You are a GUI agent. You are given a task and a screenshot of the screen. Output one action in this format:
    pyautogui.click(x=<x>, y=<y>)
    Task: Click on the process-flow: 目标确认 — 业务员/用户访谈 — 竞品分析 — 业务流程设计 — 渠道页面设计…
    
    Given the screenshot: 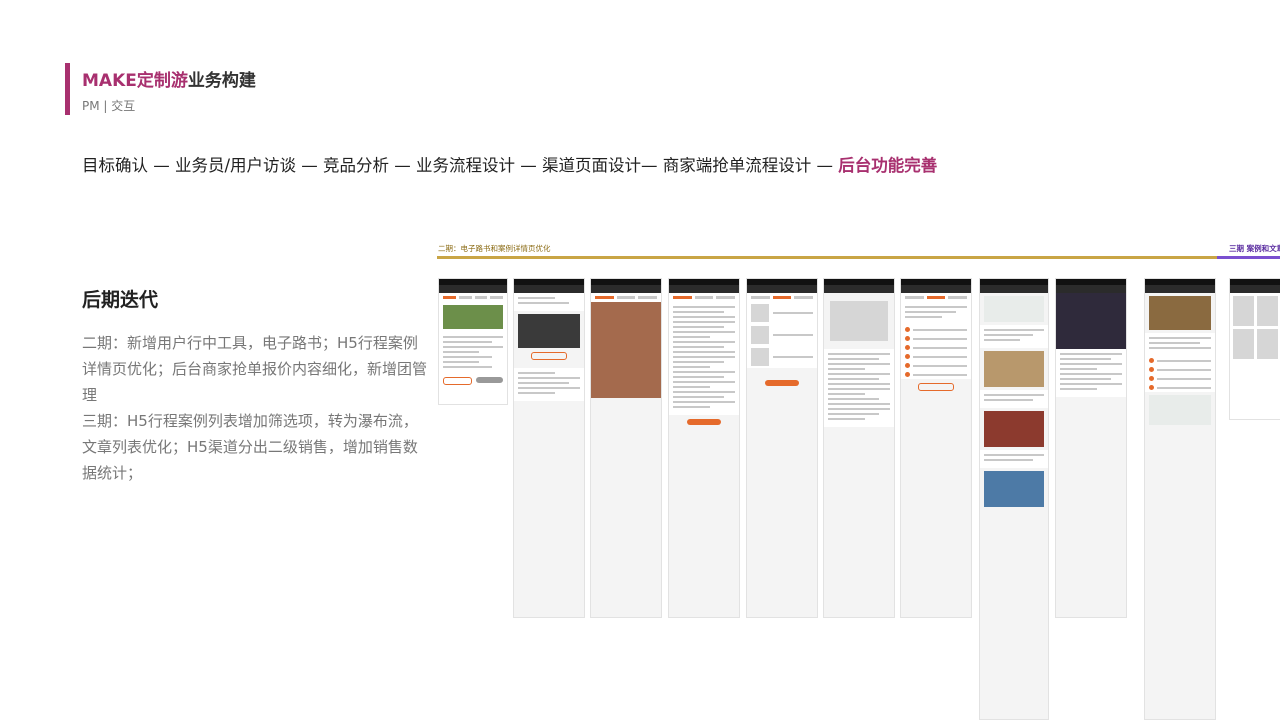 What is the action you would take?
    pyautogui.click(x=509, y=164)
    